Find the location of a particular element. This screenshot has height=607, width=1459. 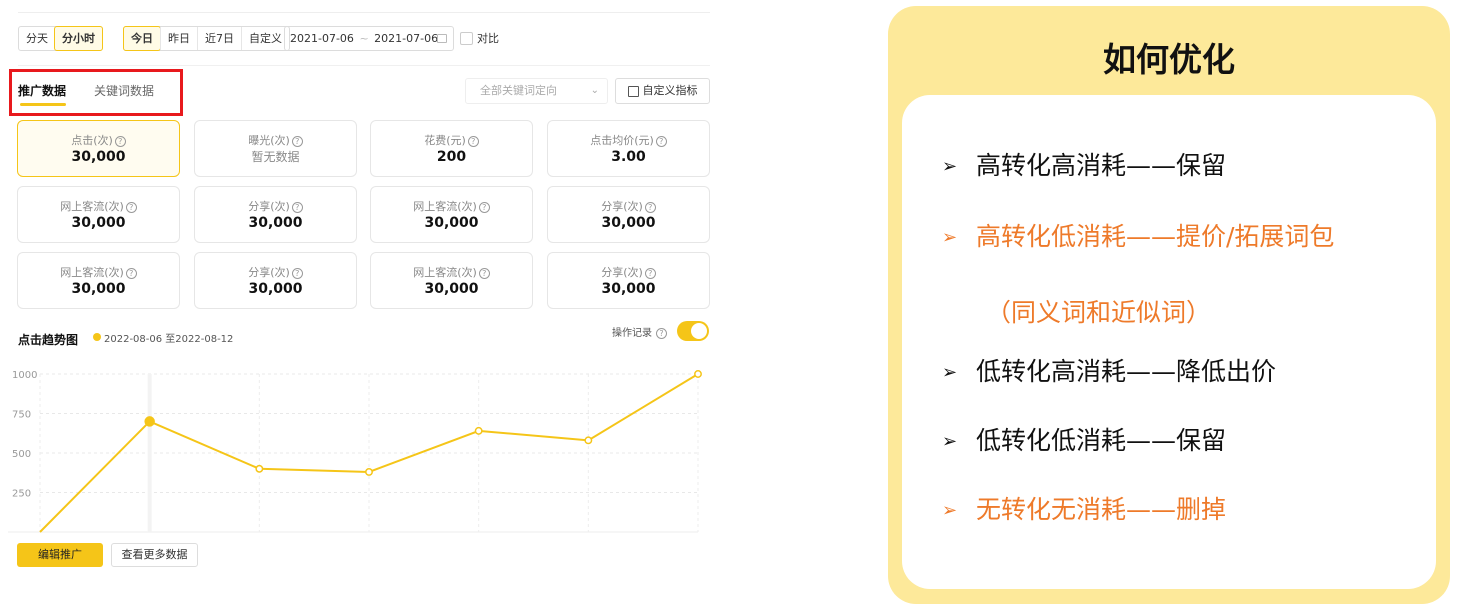

metric-value: 3.00 is located at coordinates (628, 157).